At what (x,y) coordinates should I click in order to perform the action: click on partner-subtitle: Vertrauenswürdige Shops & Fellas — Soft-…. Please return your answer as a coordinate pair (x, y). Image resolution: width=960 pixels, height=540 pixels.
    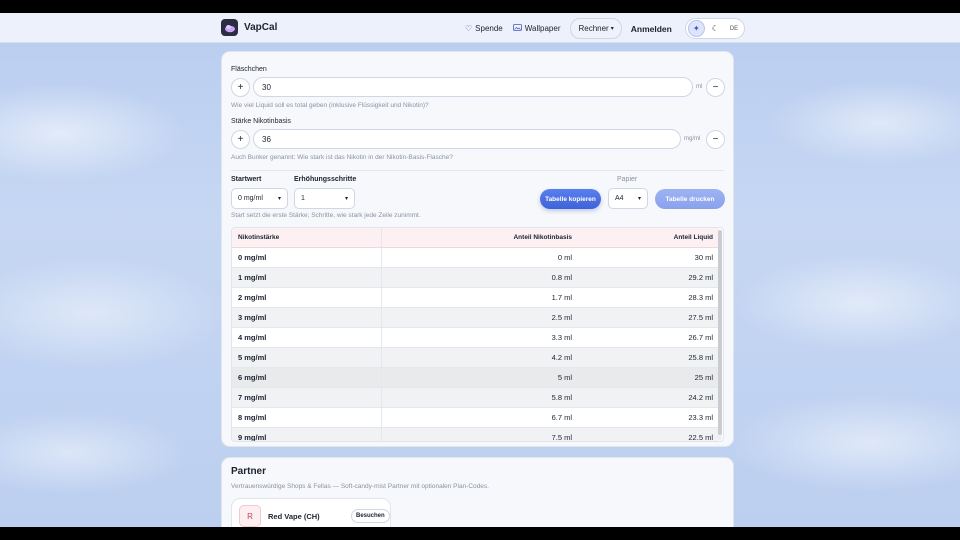
    Looking at the image, I should click on (360, 486).